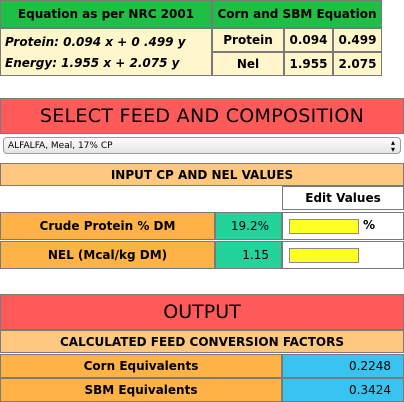  What do you see at coordinates (106, 14) in the screenshot?
I see `nrc-equation-header: Equation as per NRC 2001` at bounding box center [106, 14].